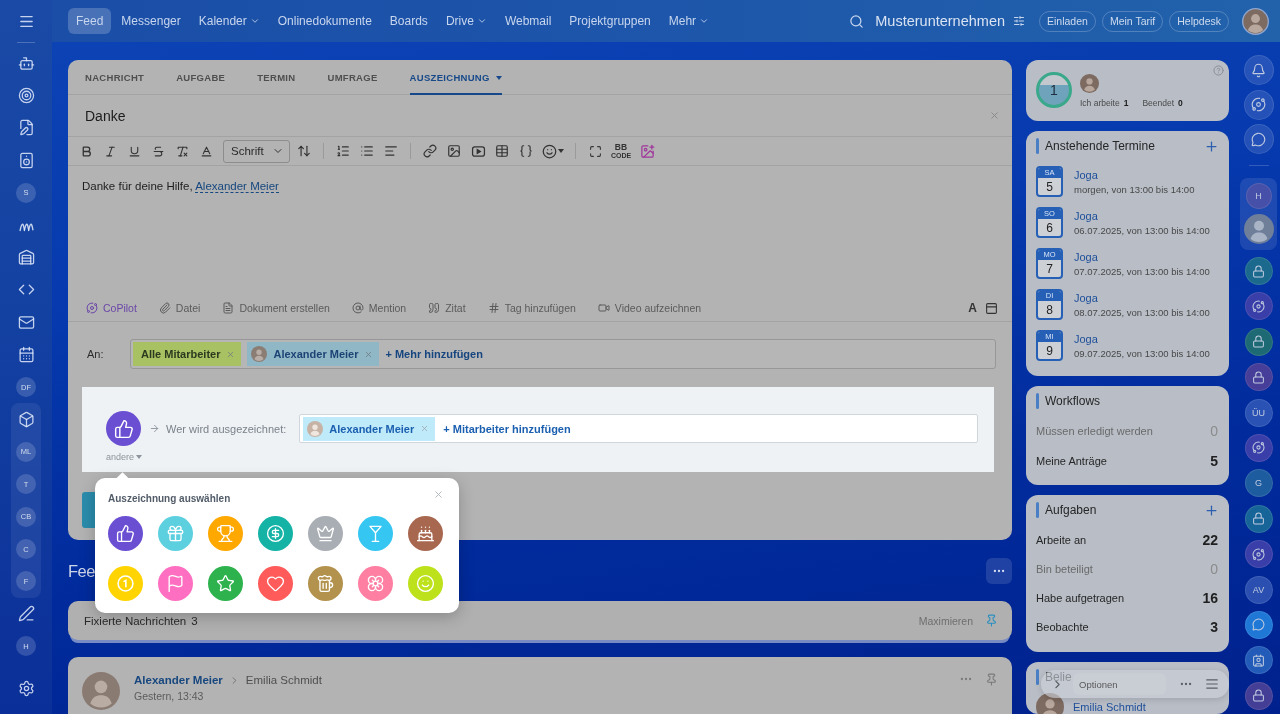 Image resolution: width=1280 pixels, height=714 pixels. I want to click on strikethrough-icon, so click(158, 151).